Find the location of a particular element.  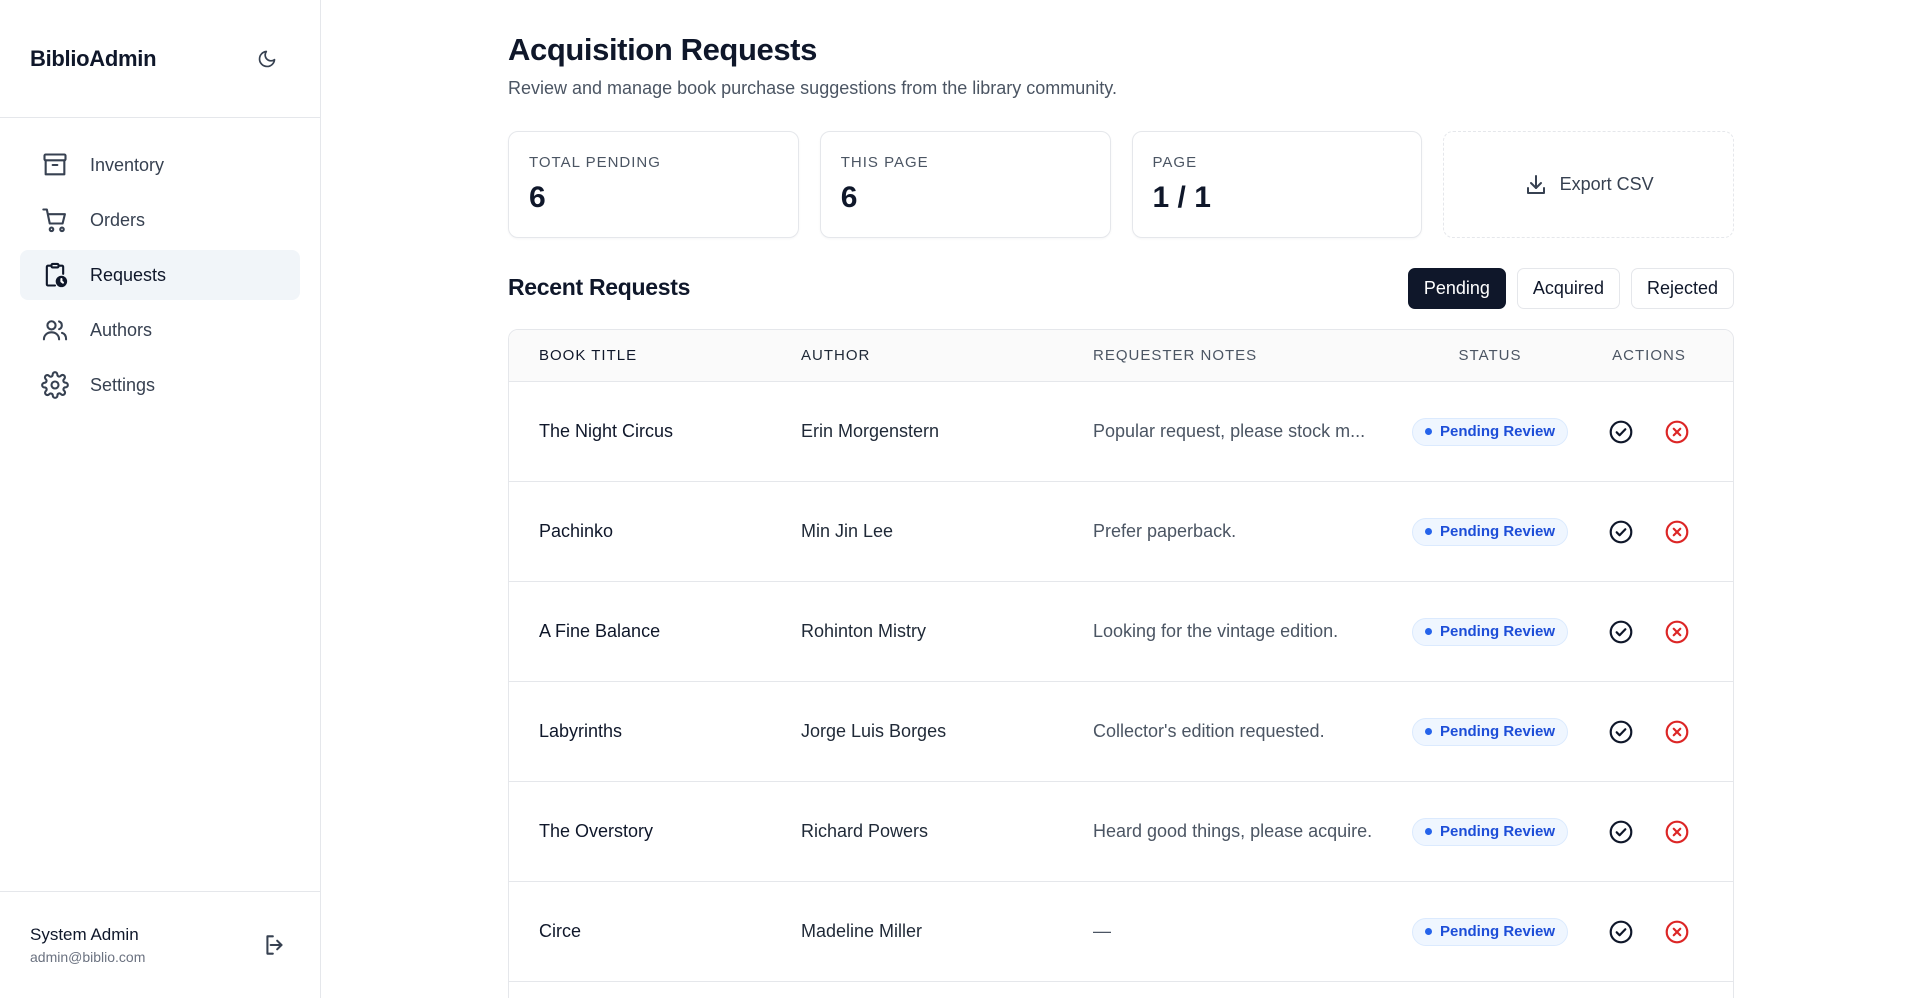

logout-button is located at coordinates (275, 945).